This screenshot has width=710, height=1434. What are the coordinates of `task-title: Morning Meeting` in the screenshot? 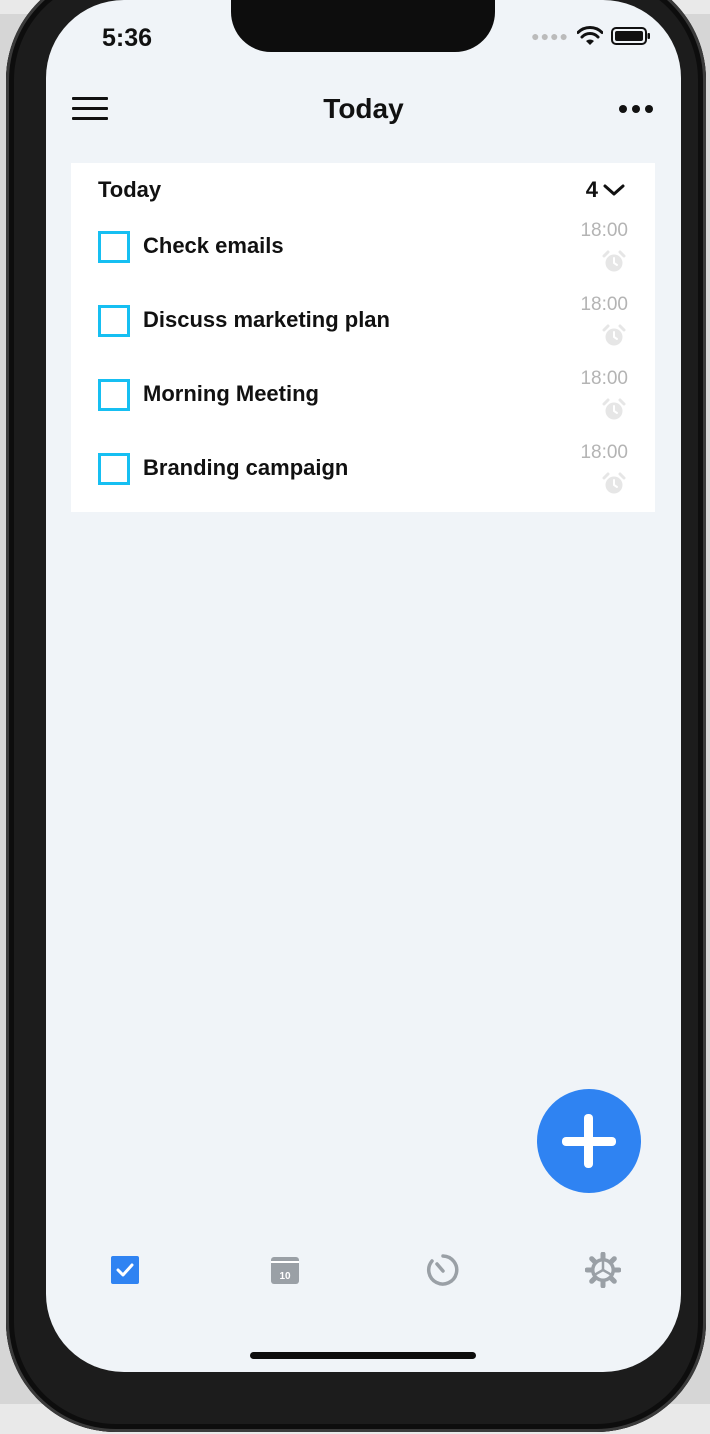 It's located at (231, 393).